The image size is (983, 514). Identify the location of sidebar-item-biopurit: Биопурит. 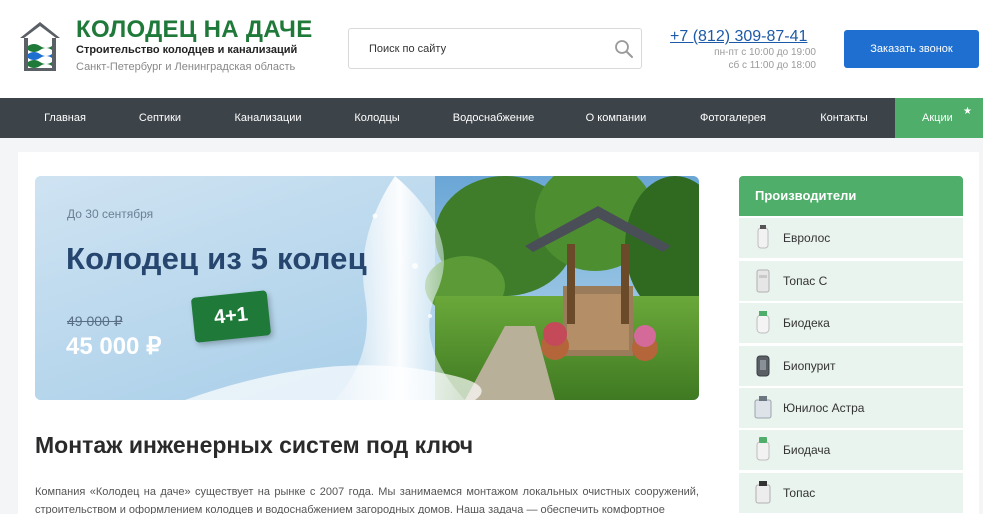
(851, 365).